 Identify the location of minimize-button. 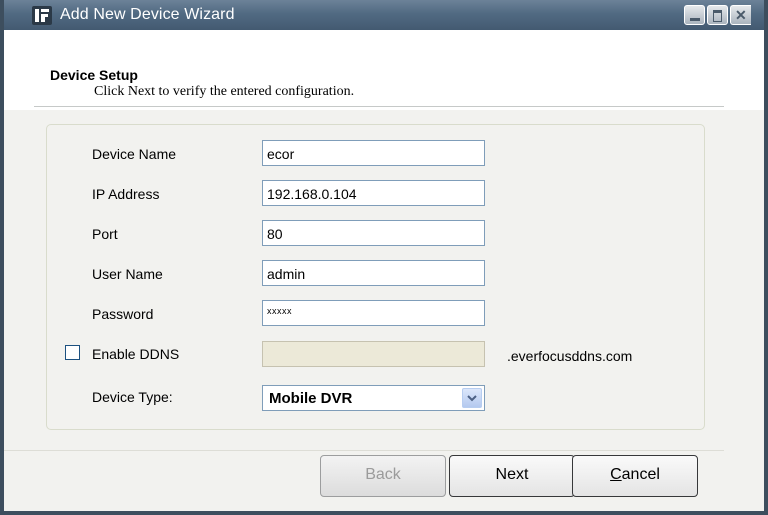
(694, 15).